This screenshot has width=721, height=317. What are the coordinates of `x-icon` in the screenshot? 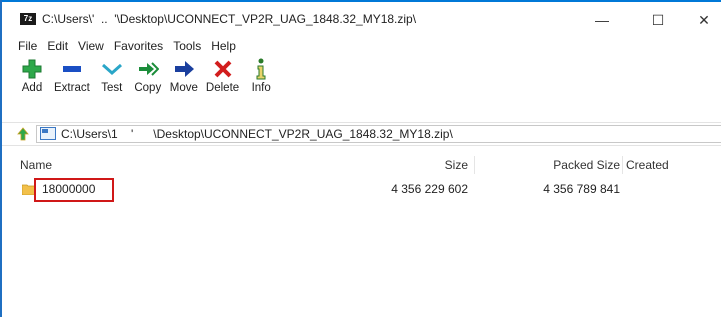 It's located at (223, 69).